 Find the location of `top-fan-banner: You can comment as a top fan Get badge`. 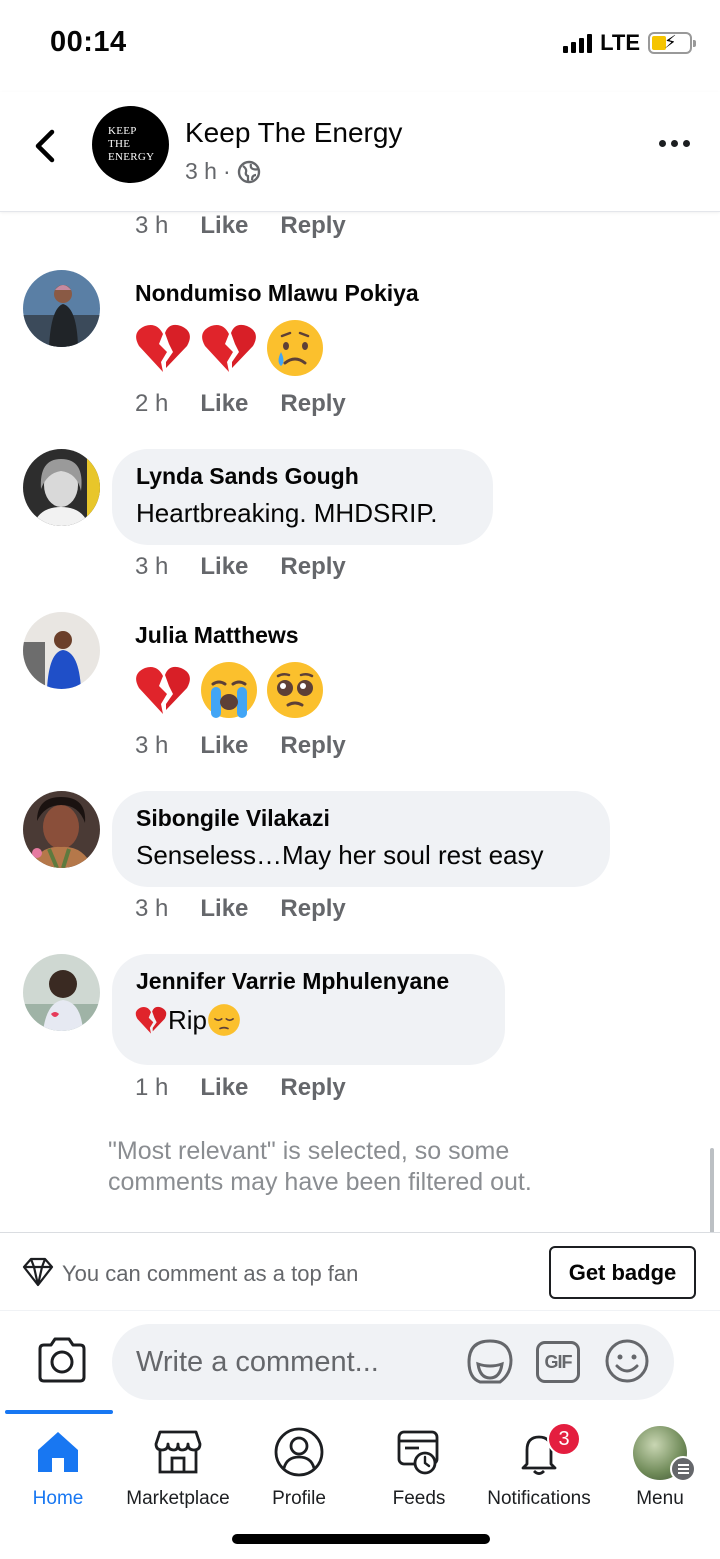

top-fan-banner: You can comment as a top fan Get badge is located at coordinates (360, 1271).